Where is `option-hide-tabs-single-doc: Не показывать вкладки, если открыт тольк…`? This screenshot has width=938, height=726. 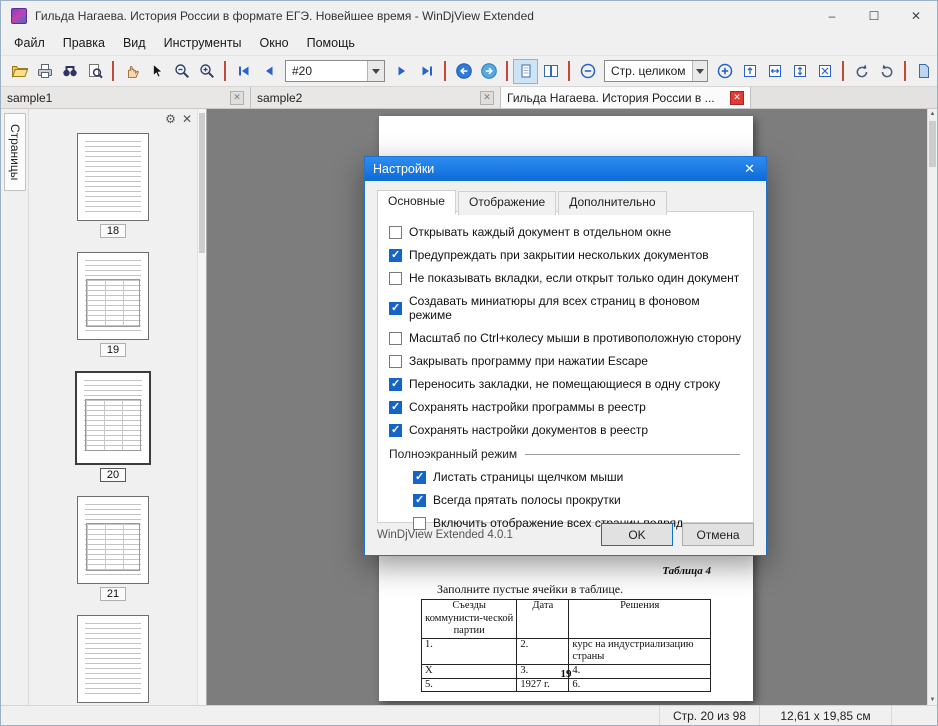 option-hide-tabs-single-doc: Не показывать вкладки, если открыт тольк… is located at coordinates (565, 278).